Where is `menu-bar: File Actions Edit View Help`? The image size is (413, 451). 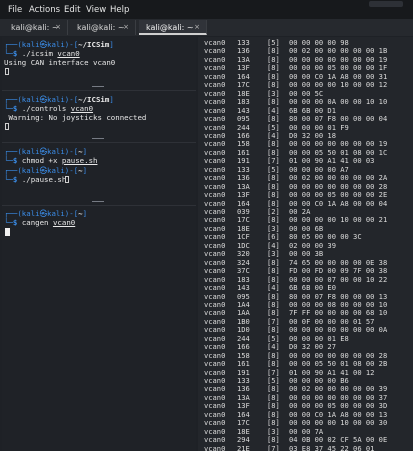 menu-bar: File Actions Edit View Help is located at coordinates (206, 9).